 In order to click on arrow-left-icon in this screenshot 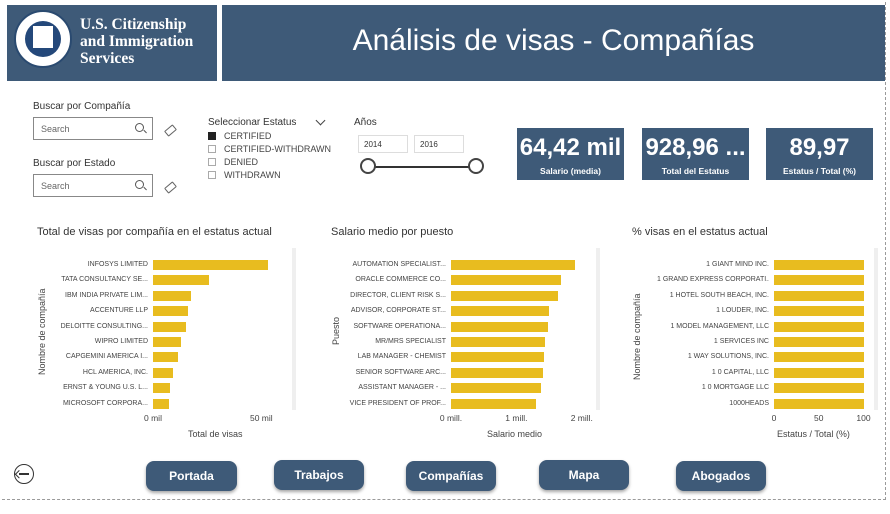, I will do `click(24, 474)`.